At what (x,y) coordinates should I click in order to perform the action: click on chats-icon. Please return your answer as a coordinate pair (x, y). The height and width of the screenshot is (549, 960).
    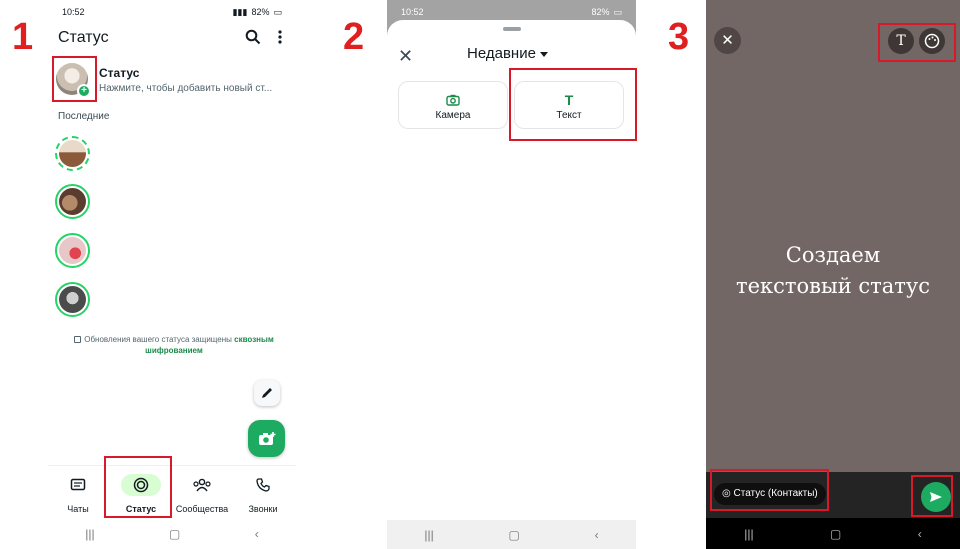
    Looking at the image, I should click on (78, 484).